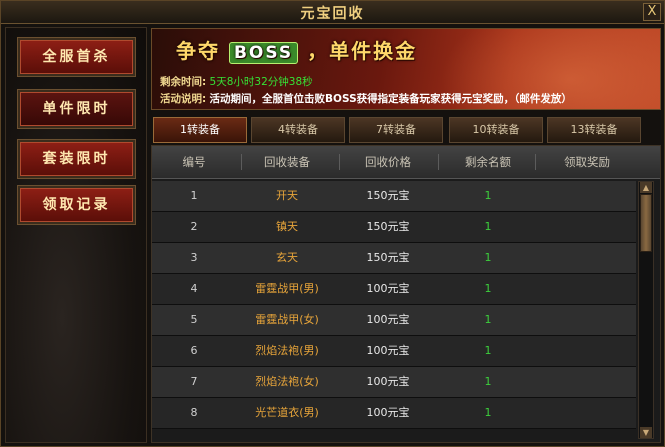  I want to click on row-number: 6, so click(194, 350).